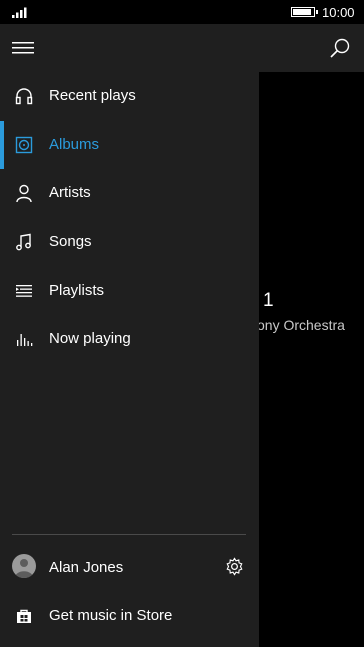  Describe the element at coordinates (304, 12) in the screenshot. I see `battery-icon` at that location.